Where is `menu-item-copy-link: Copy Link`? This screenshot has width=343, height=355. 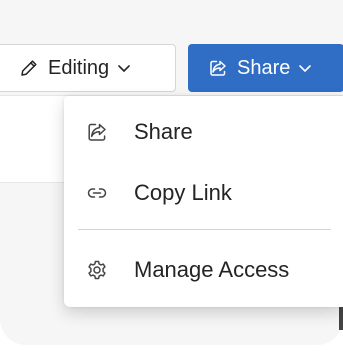
menu-item-copy-link: Copy Link is located at coordinates (203, 193).